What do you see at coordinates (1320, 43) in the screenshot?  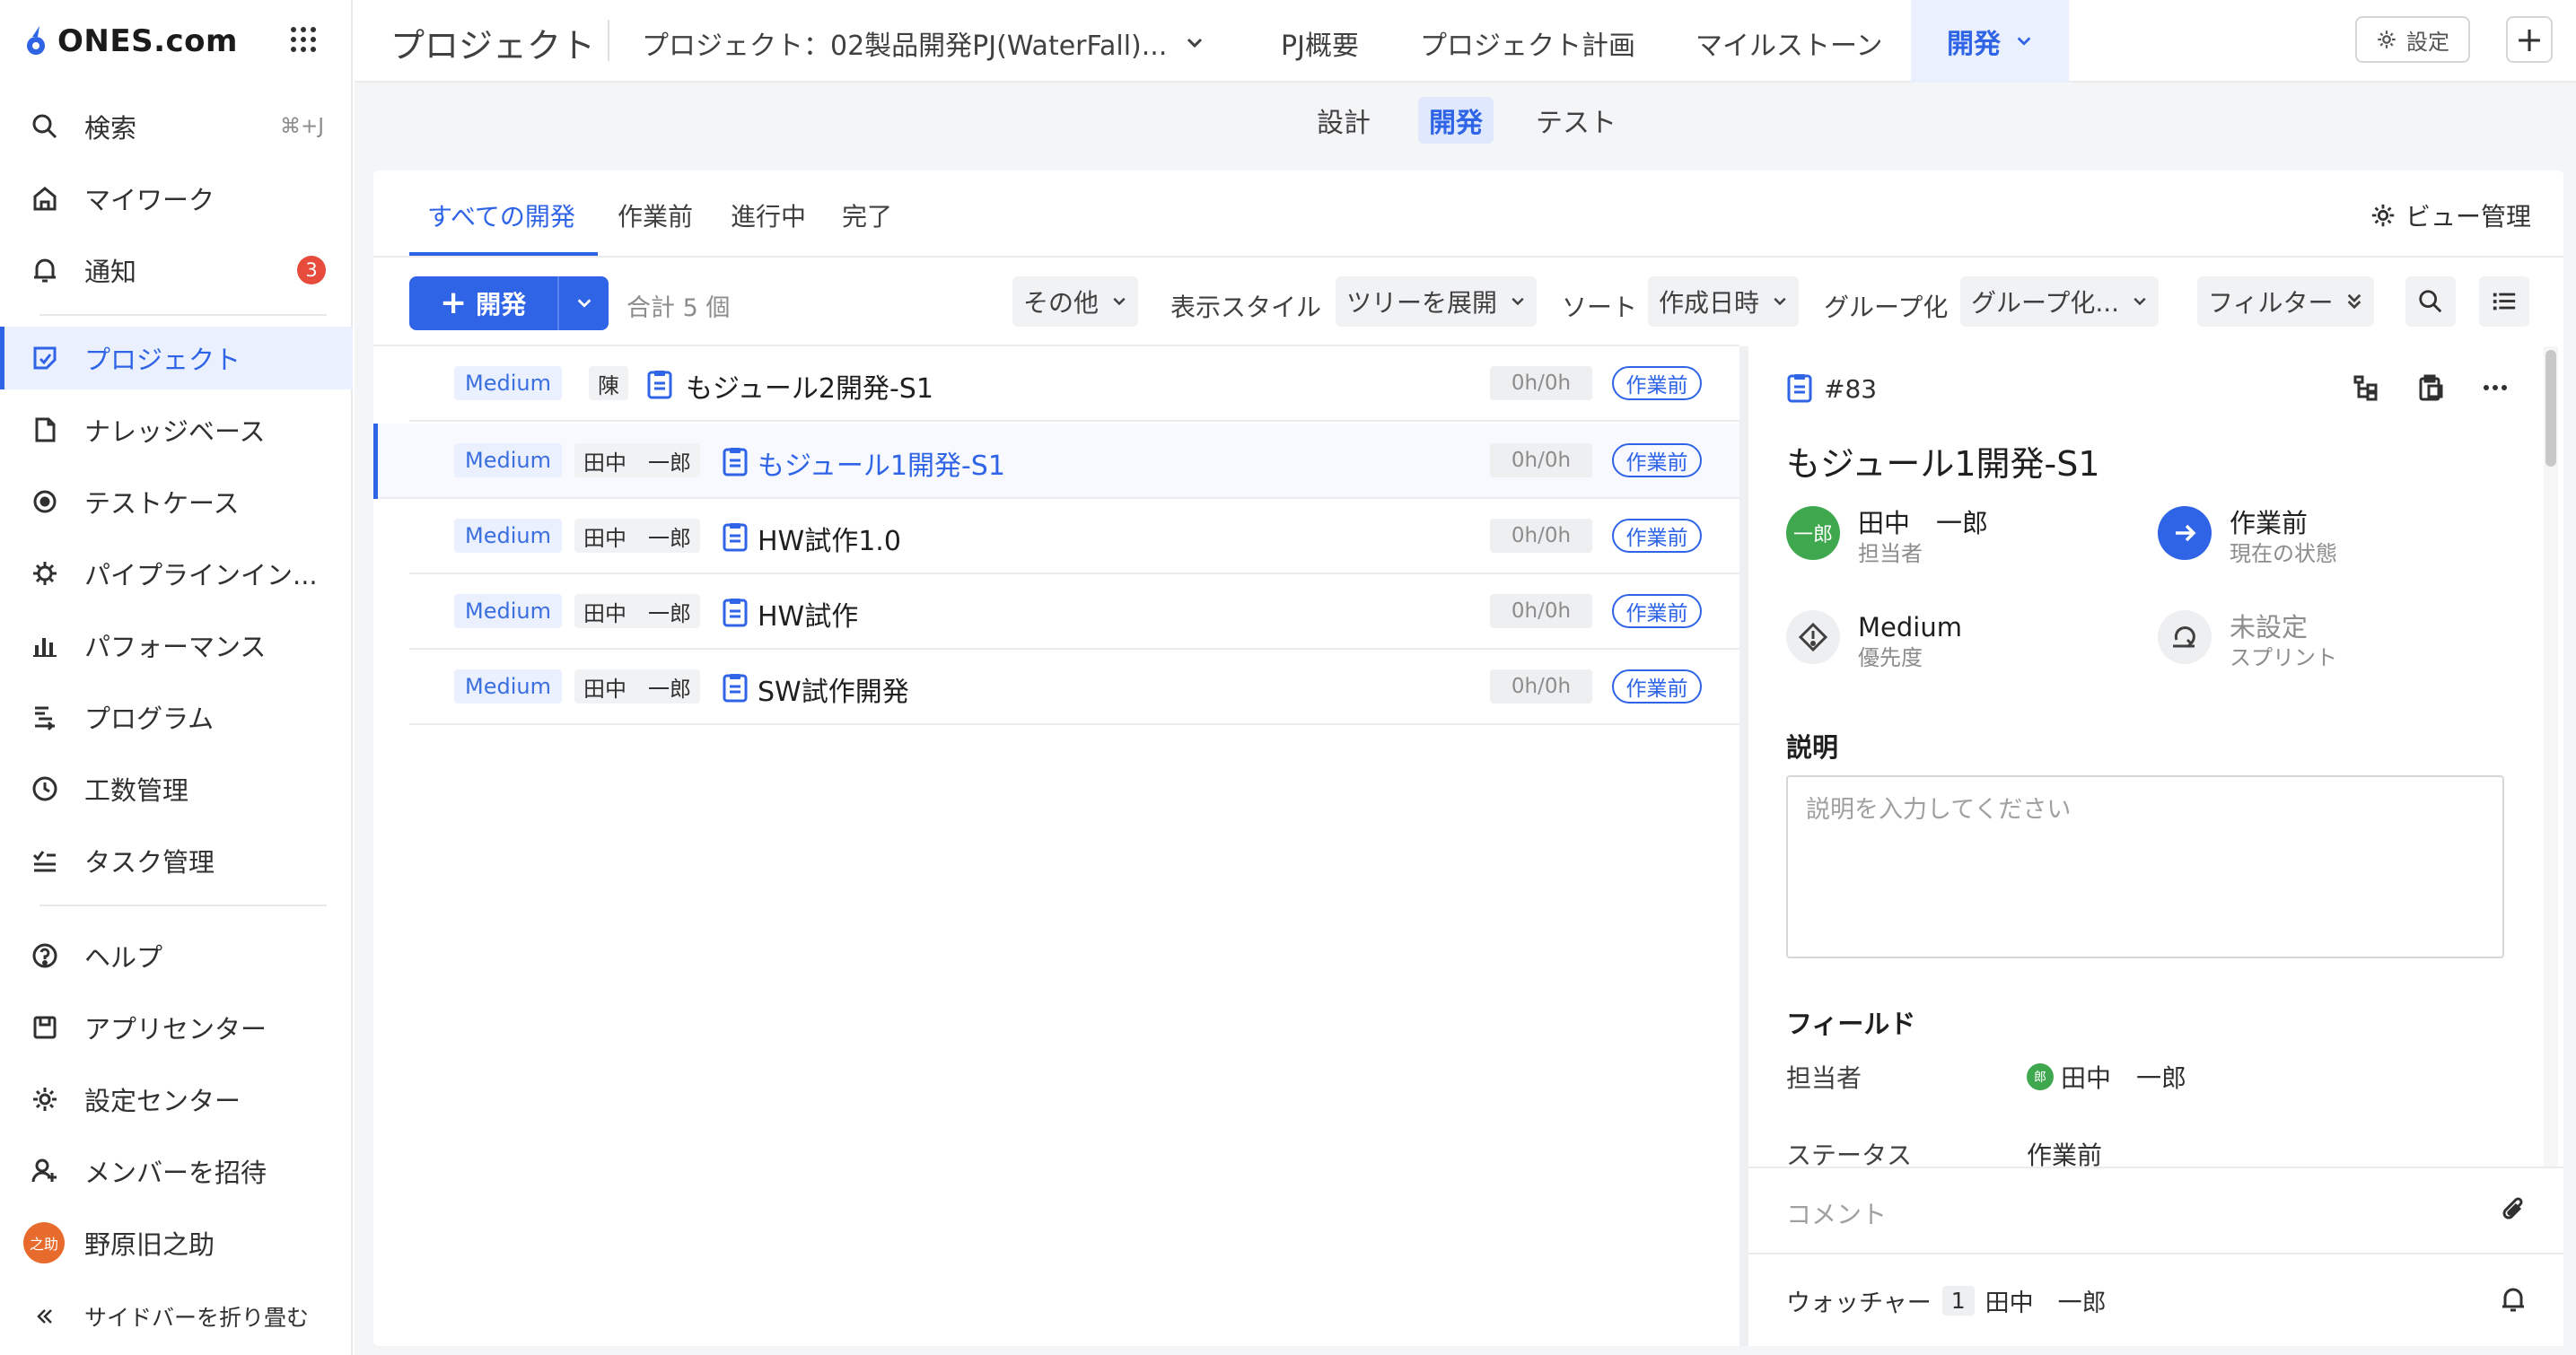 I see `tab-pj-overview: PJ概要` at bounding box center [1320, 43].